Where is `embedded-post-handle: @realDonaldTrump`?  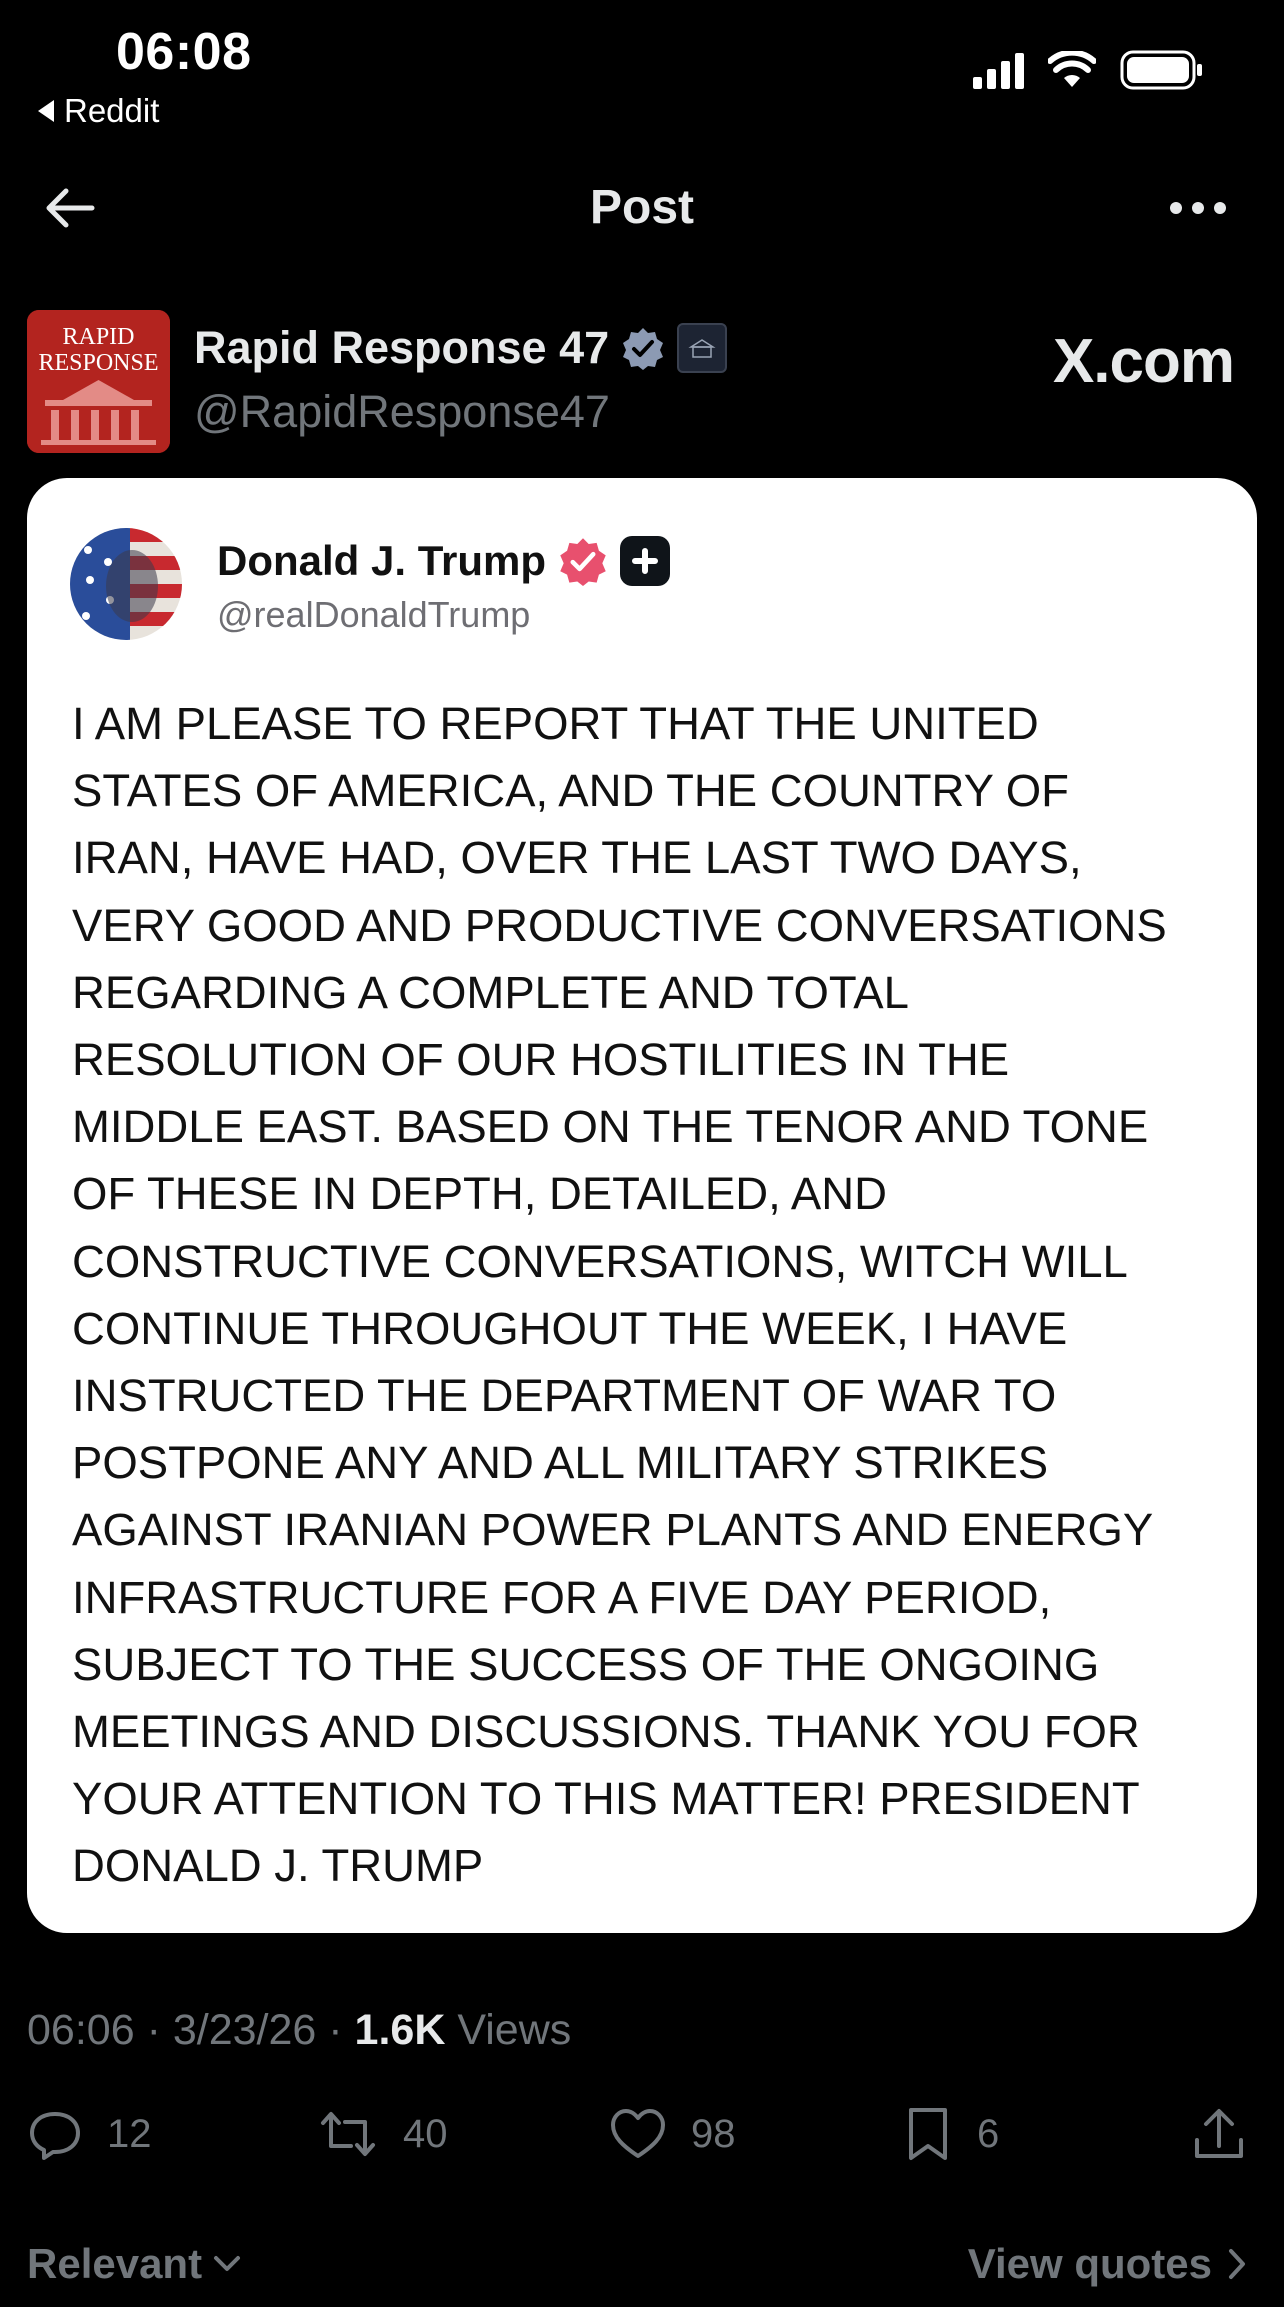 embedded-post-handle: @realDonaldTrump is located at coordinates (374, 614).